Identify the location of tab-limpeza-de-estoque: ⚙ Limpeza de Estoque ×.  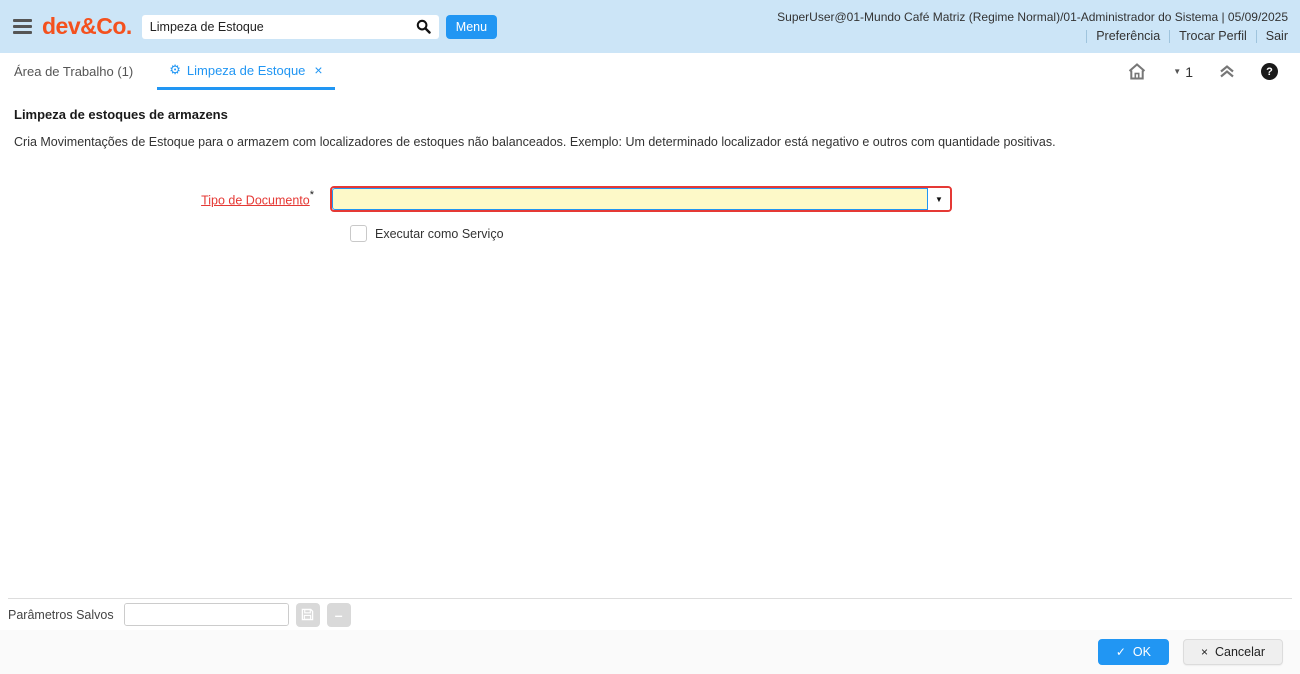
(246, 71).